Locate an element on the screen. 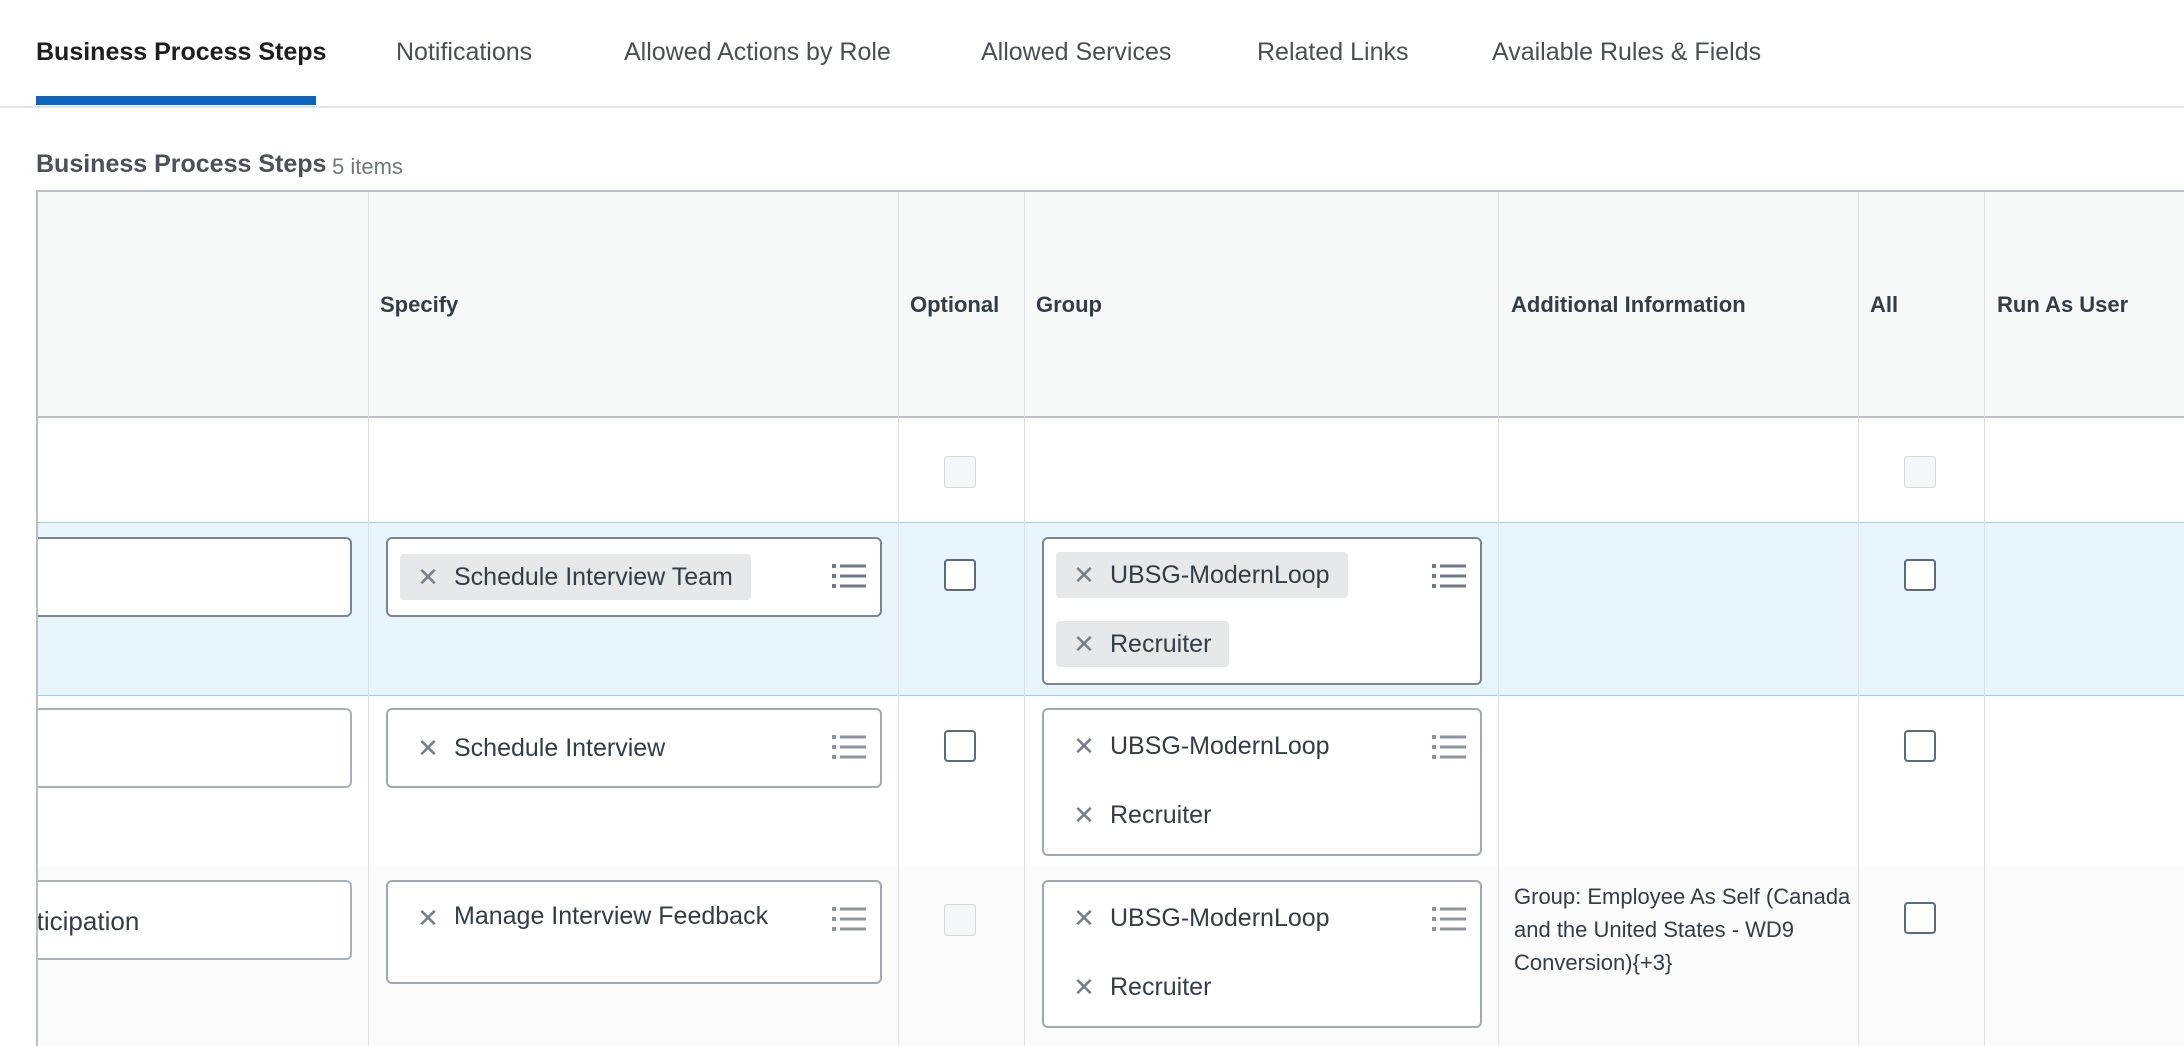 The image size is (2184, 1046). selected-value-pill: ✕ Manage Interview Feedback is located at coordinates (600, 917).